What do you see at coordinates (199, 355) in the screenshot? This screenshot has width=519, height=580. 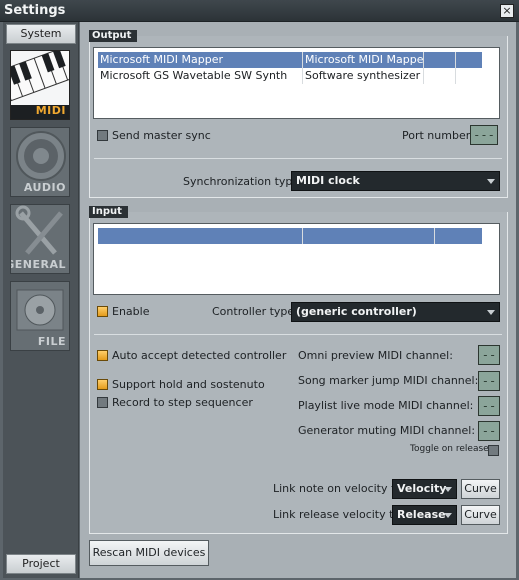 I see `auto-accept-label: Auto accept detected controller` at bounding box center [199, 355].